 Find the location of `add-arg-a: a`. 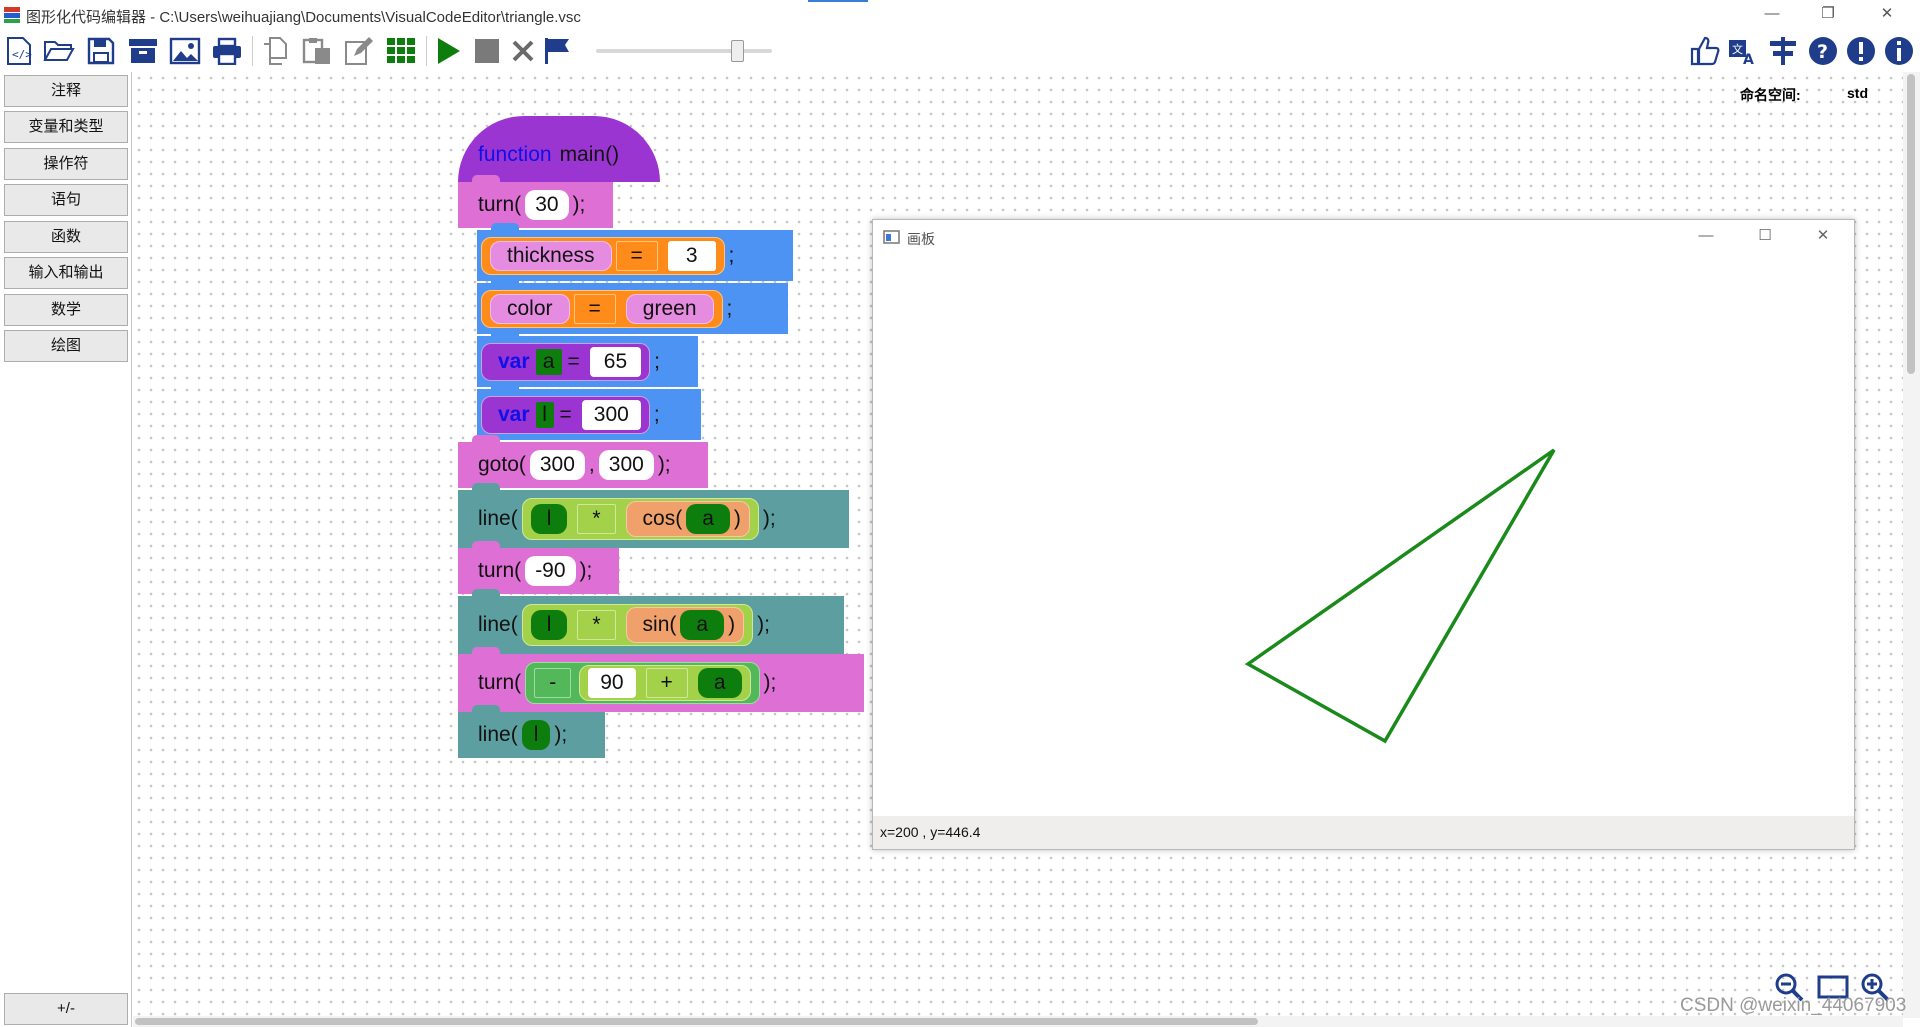

add-arg-a: a is located at coordinates (719, 683).